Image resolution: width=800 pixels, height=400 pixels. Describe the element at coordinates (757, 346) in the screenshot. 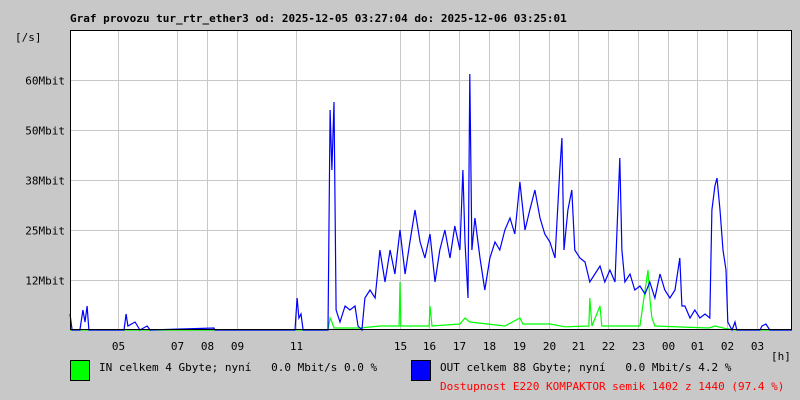

I see `x-tick-label: 03` at that location.